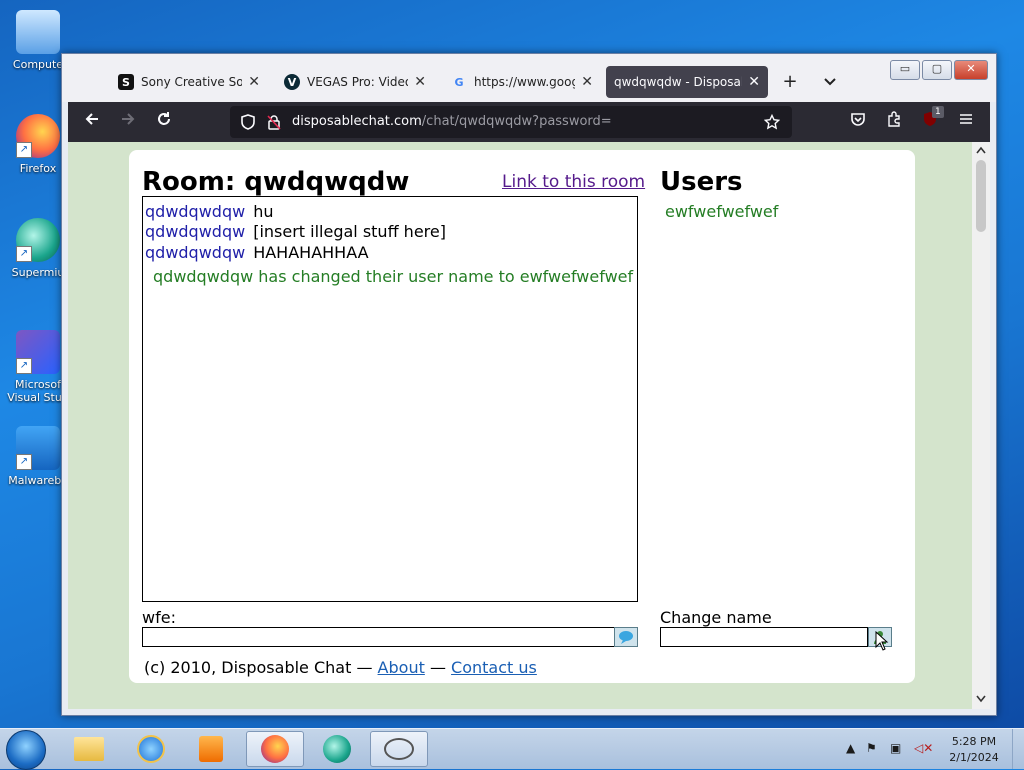 Image resolution: width=1024 pixels, height=770 pixels. What do you see at coordinates (930, 121) in the screenshot?
I see `ublock-button: 1` at bounding box center [930, 121].